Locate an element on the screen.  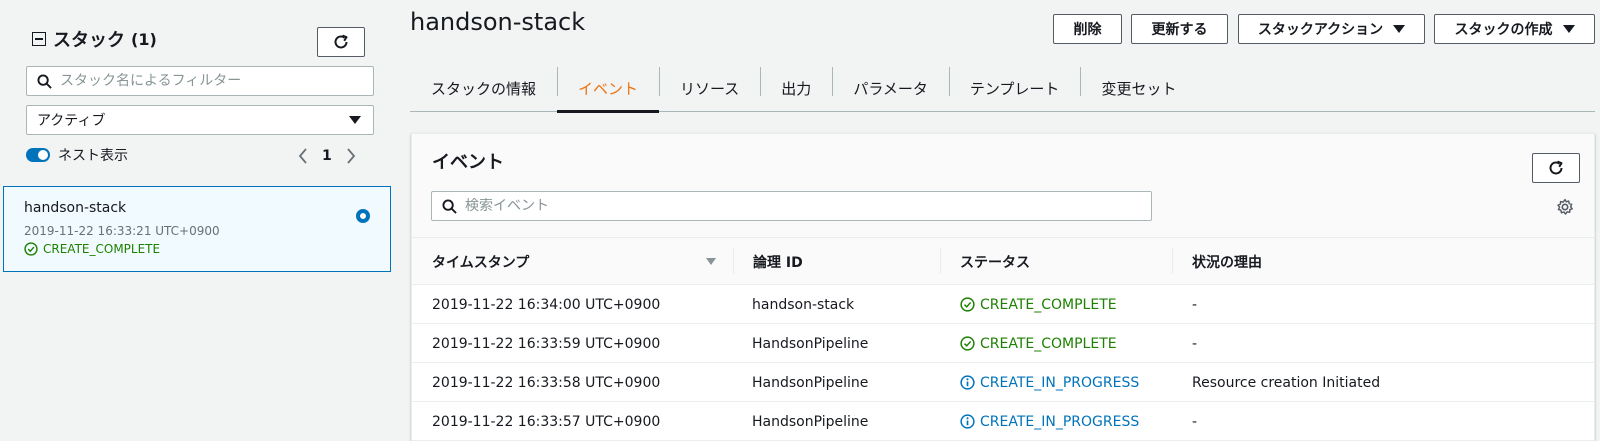
events-search is located at coordinates (791, 206).